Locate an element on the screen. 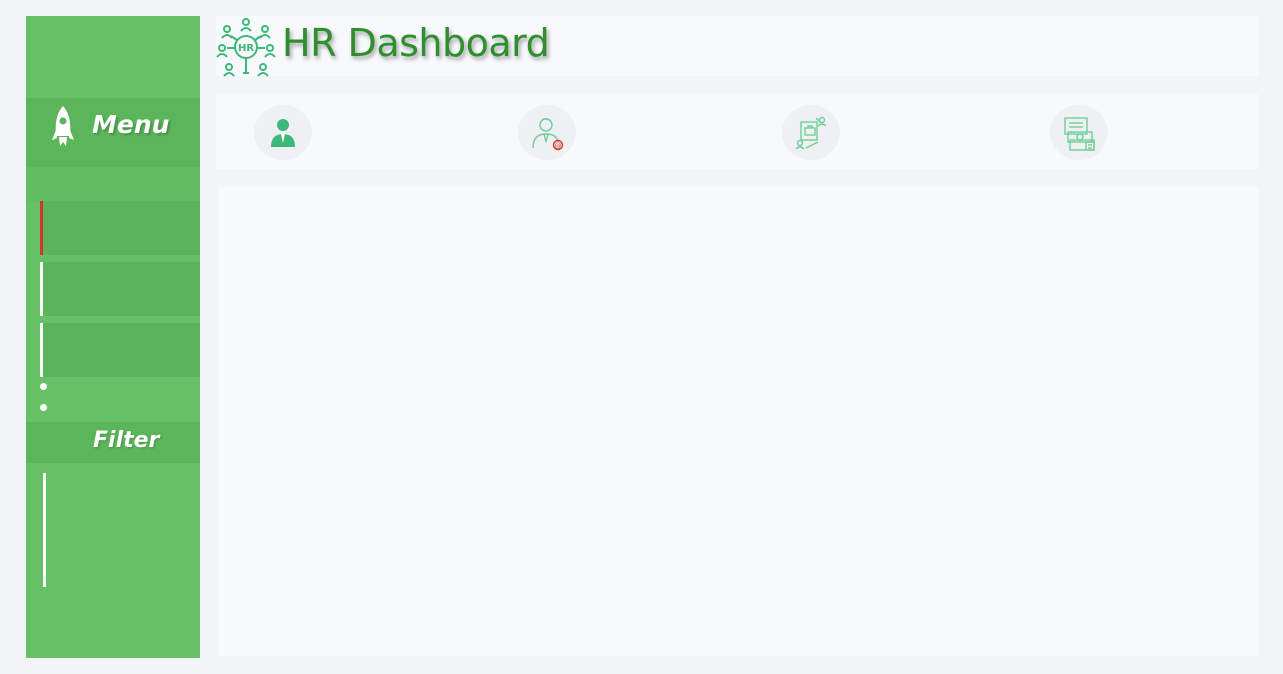 This screenshot has width=1283, height=674. sidebar: Menu Filter is located at coordinates (113, 337).